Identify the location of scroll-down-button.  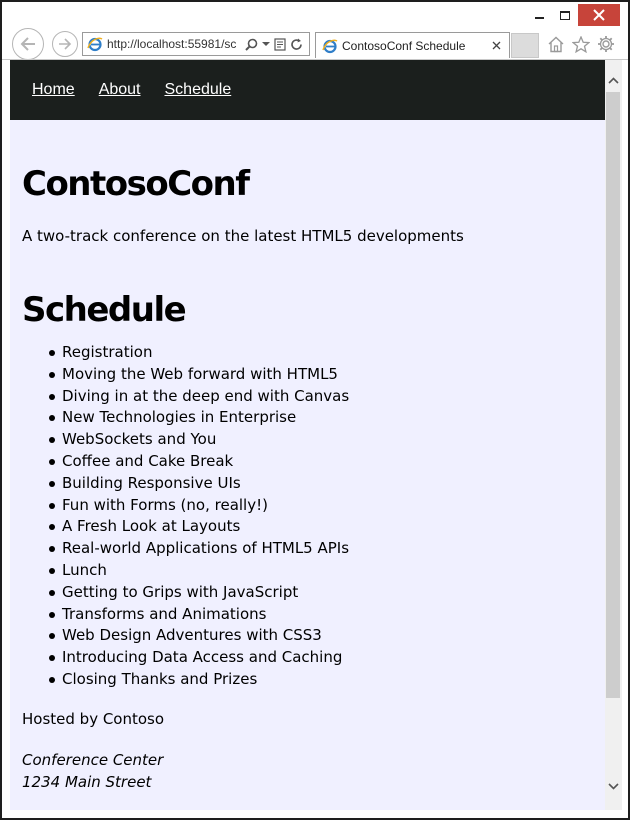
(613, 786).